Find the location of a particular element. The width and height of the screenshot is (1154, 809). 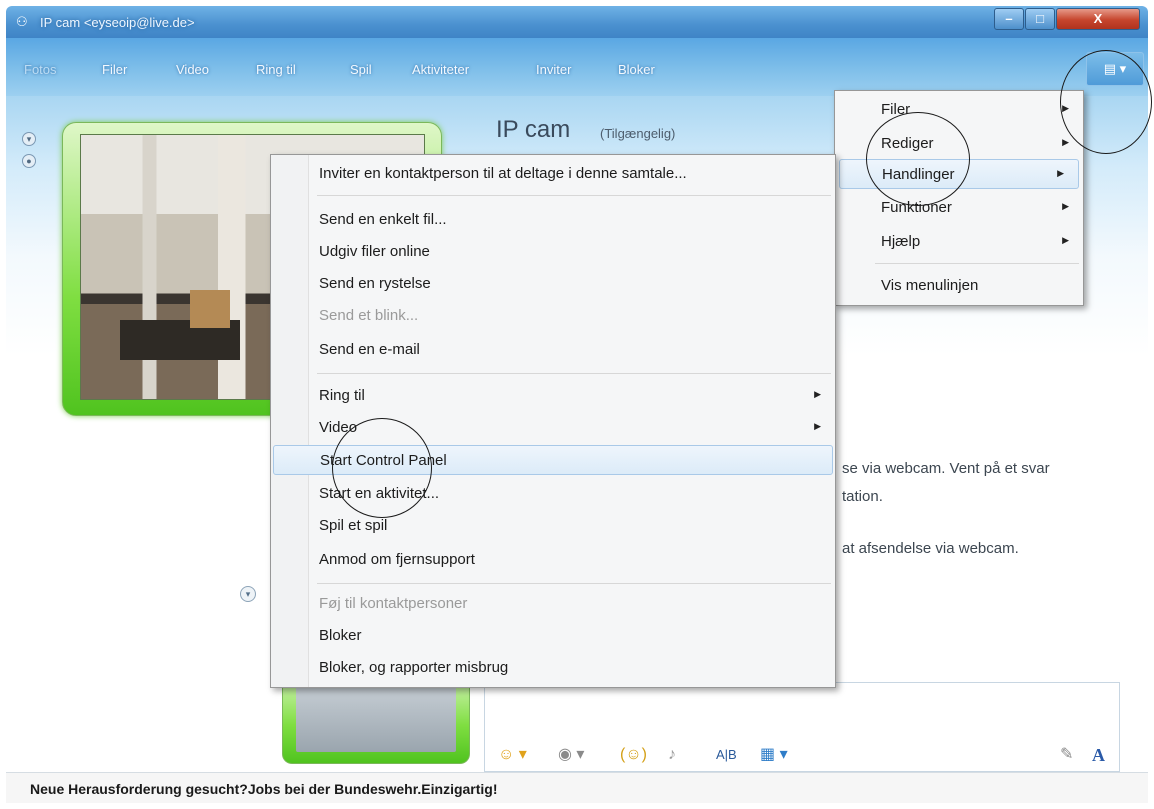

minimize-button: – is located at coordinates (1009, 19).